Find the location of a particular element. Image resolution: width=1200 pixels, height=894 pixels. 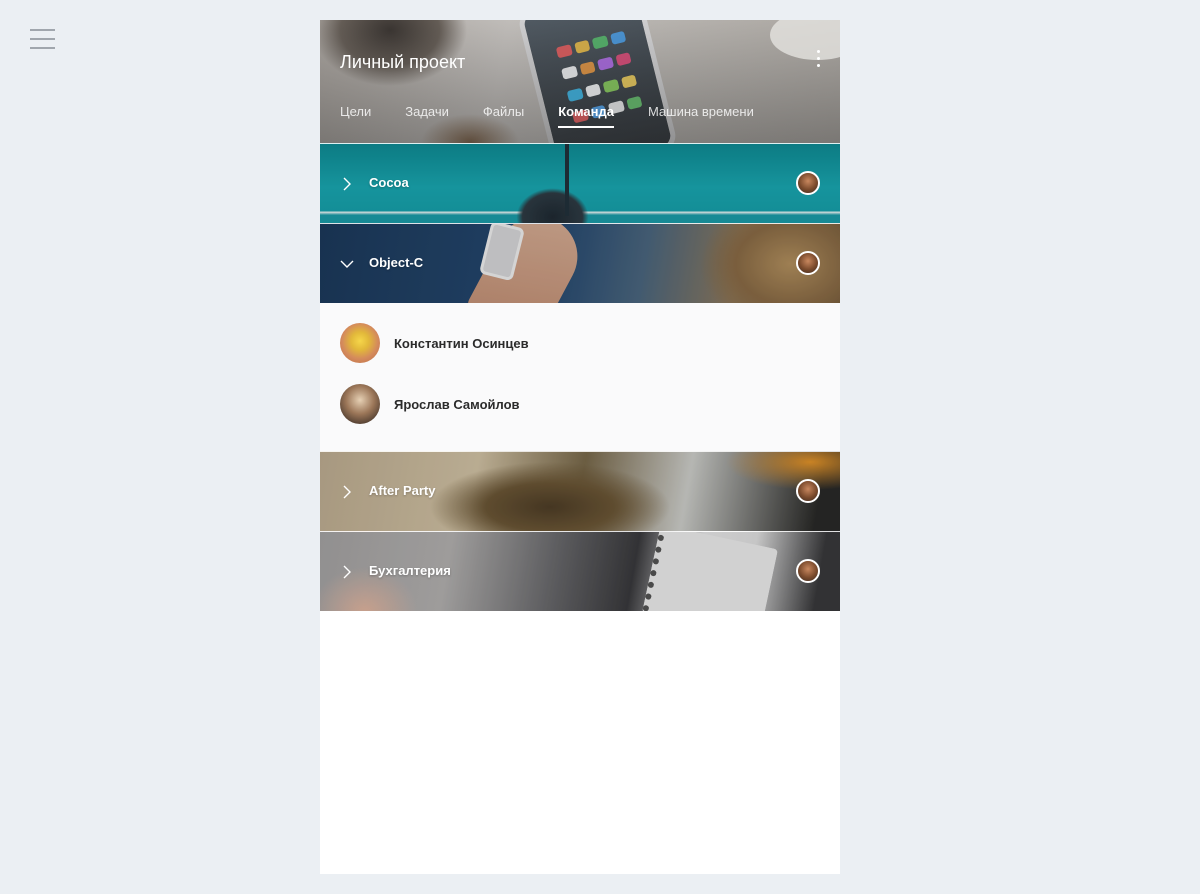

team-row-content: After Party is located at coordinates (580, 491).